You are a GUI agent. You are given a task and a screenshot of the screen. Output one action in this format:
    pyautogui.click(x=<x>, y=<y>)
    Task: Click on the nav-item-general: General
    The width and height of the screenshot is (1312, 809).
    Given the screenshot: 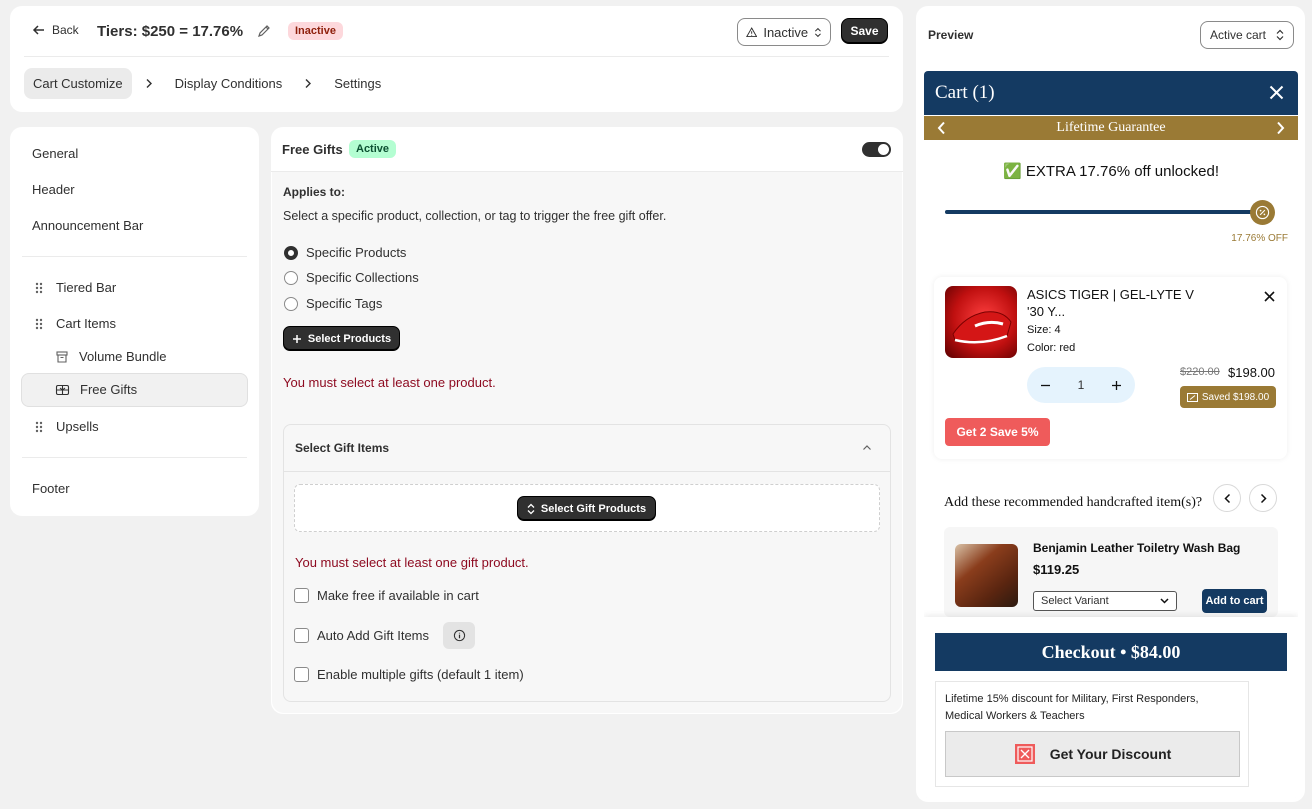 What is the action you would take?
    pyautogui.click(x=55, y=153)
    